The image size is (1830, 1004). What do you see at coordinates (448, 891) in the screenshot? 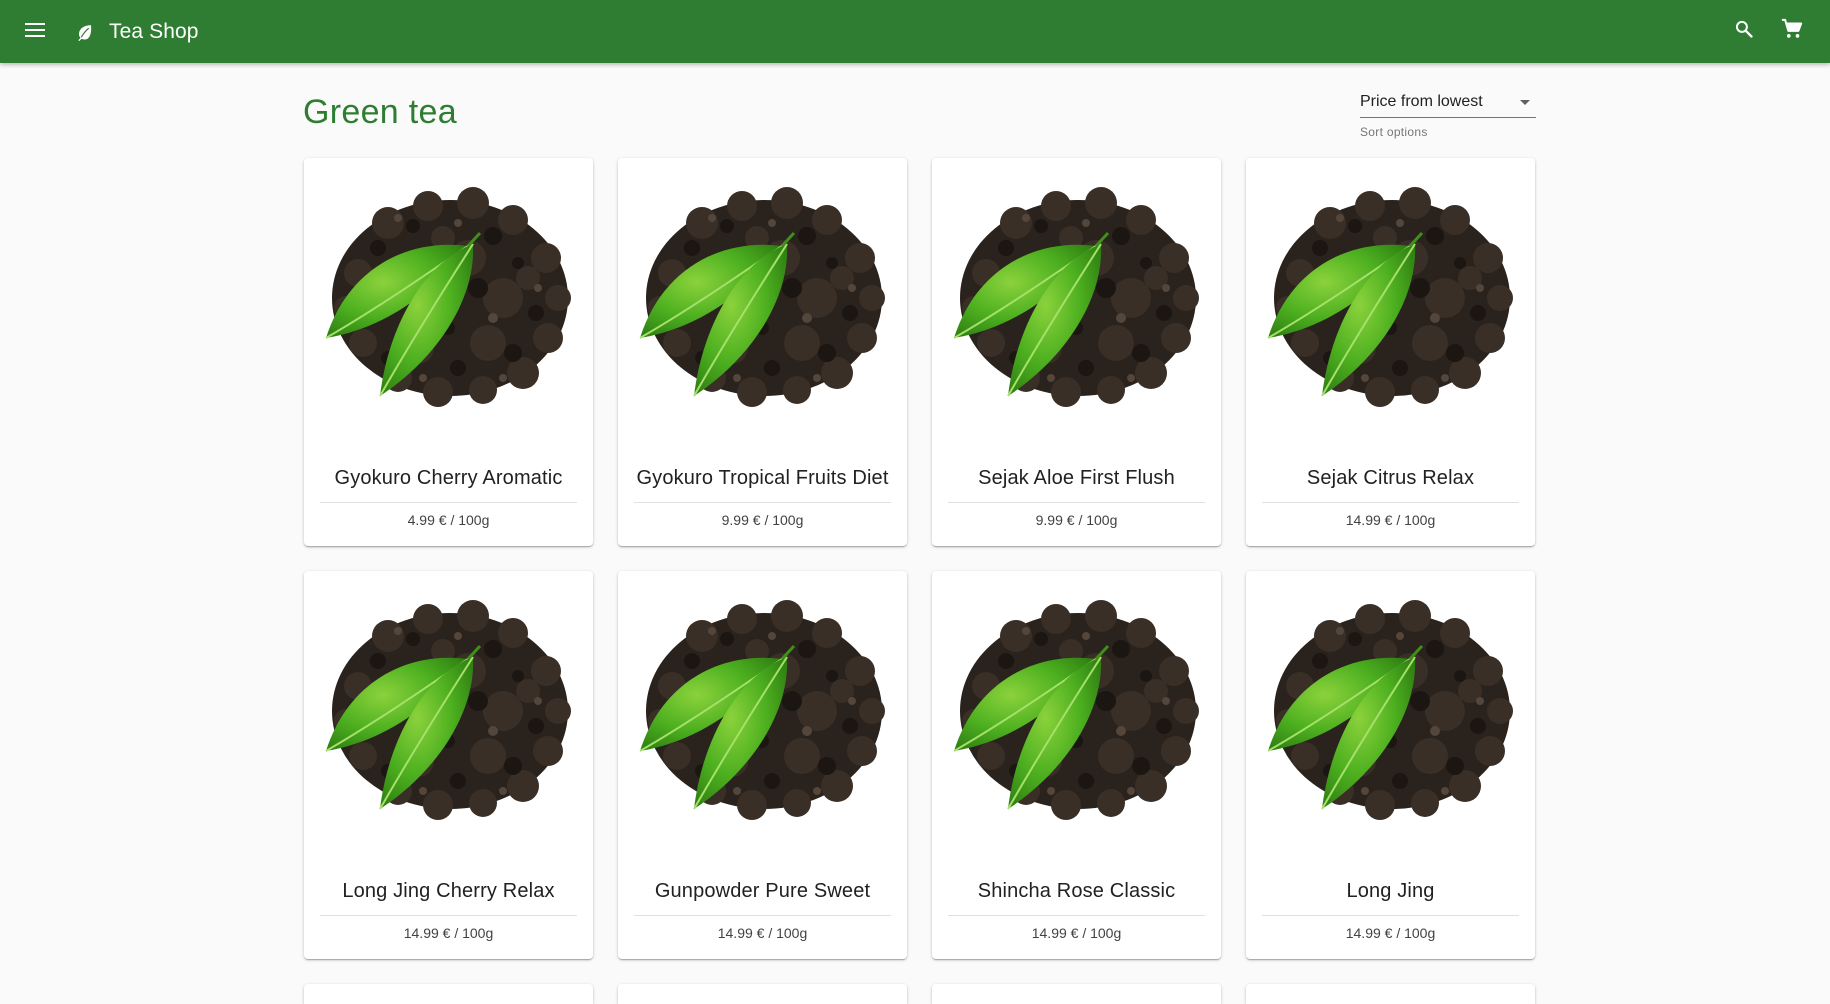
I see `product-name: Long Jing Cherry Relax` at bounding box center [448, 891].